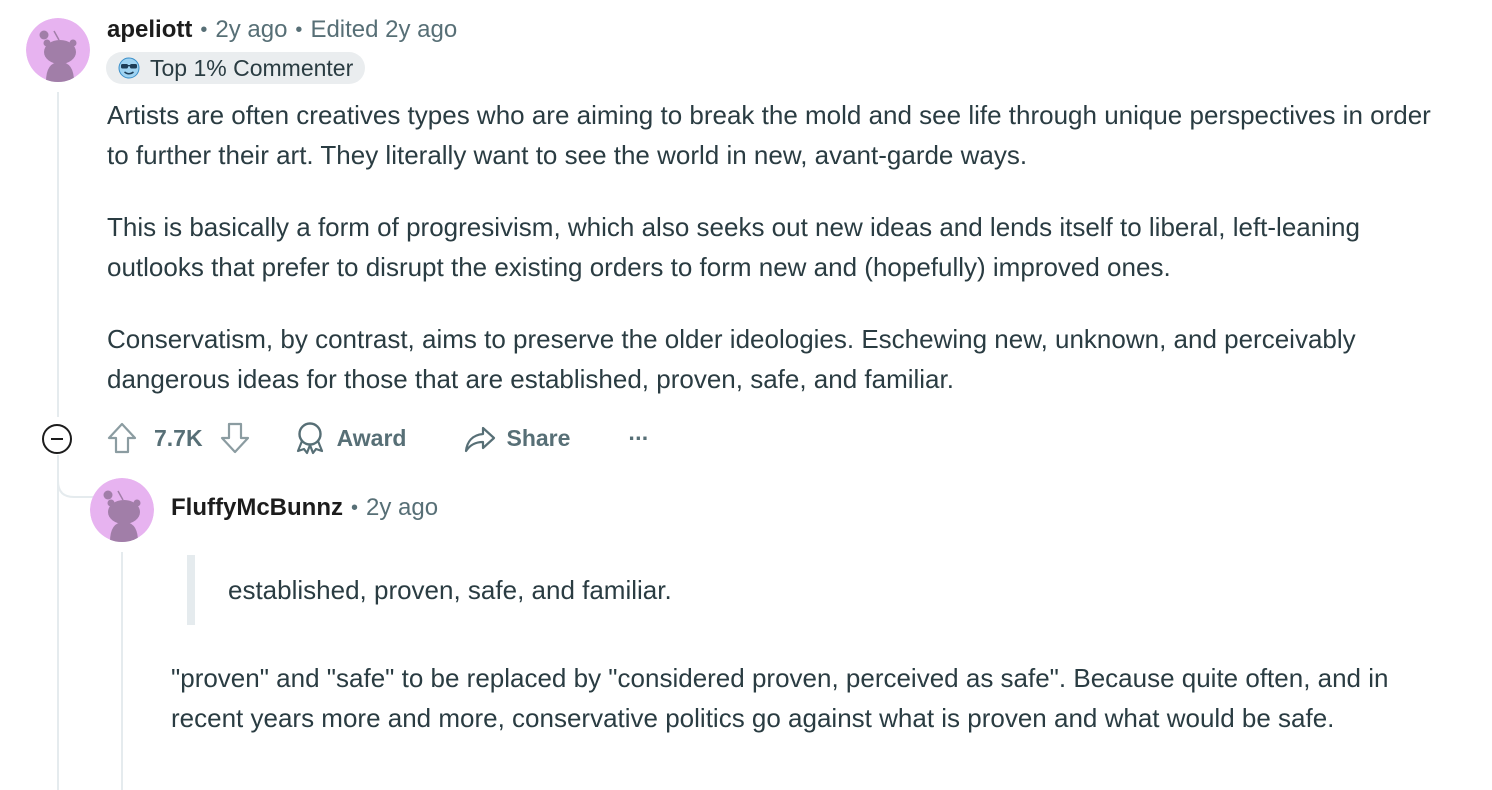 The image size is (1492, 790). What do you see at coordinates (384, 29) in the screenshot?
I see `comment-edited-label: Edited 2y ago` at bounding box center [384, 29].